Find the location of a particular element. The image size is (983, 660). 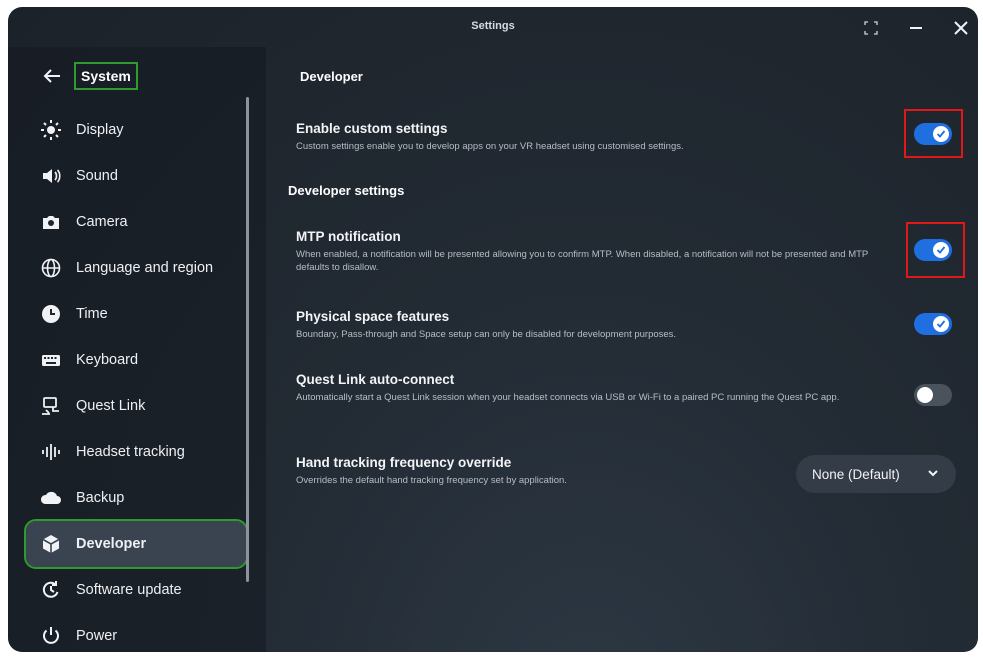

sidebar-item-label: Display is located at coordinates (100, 130).